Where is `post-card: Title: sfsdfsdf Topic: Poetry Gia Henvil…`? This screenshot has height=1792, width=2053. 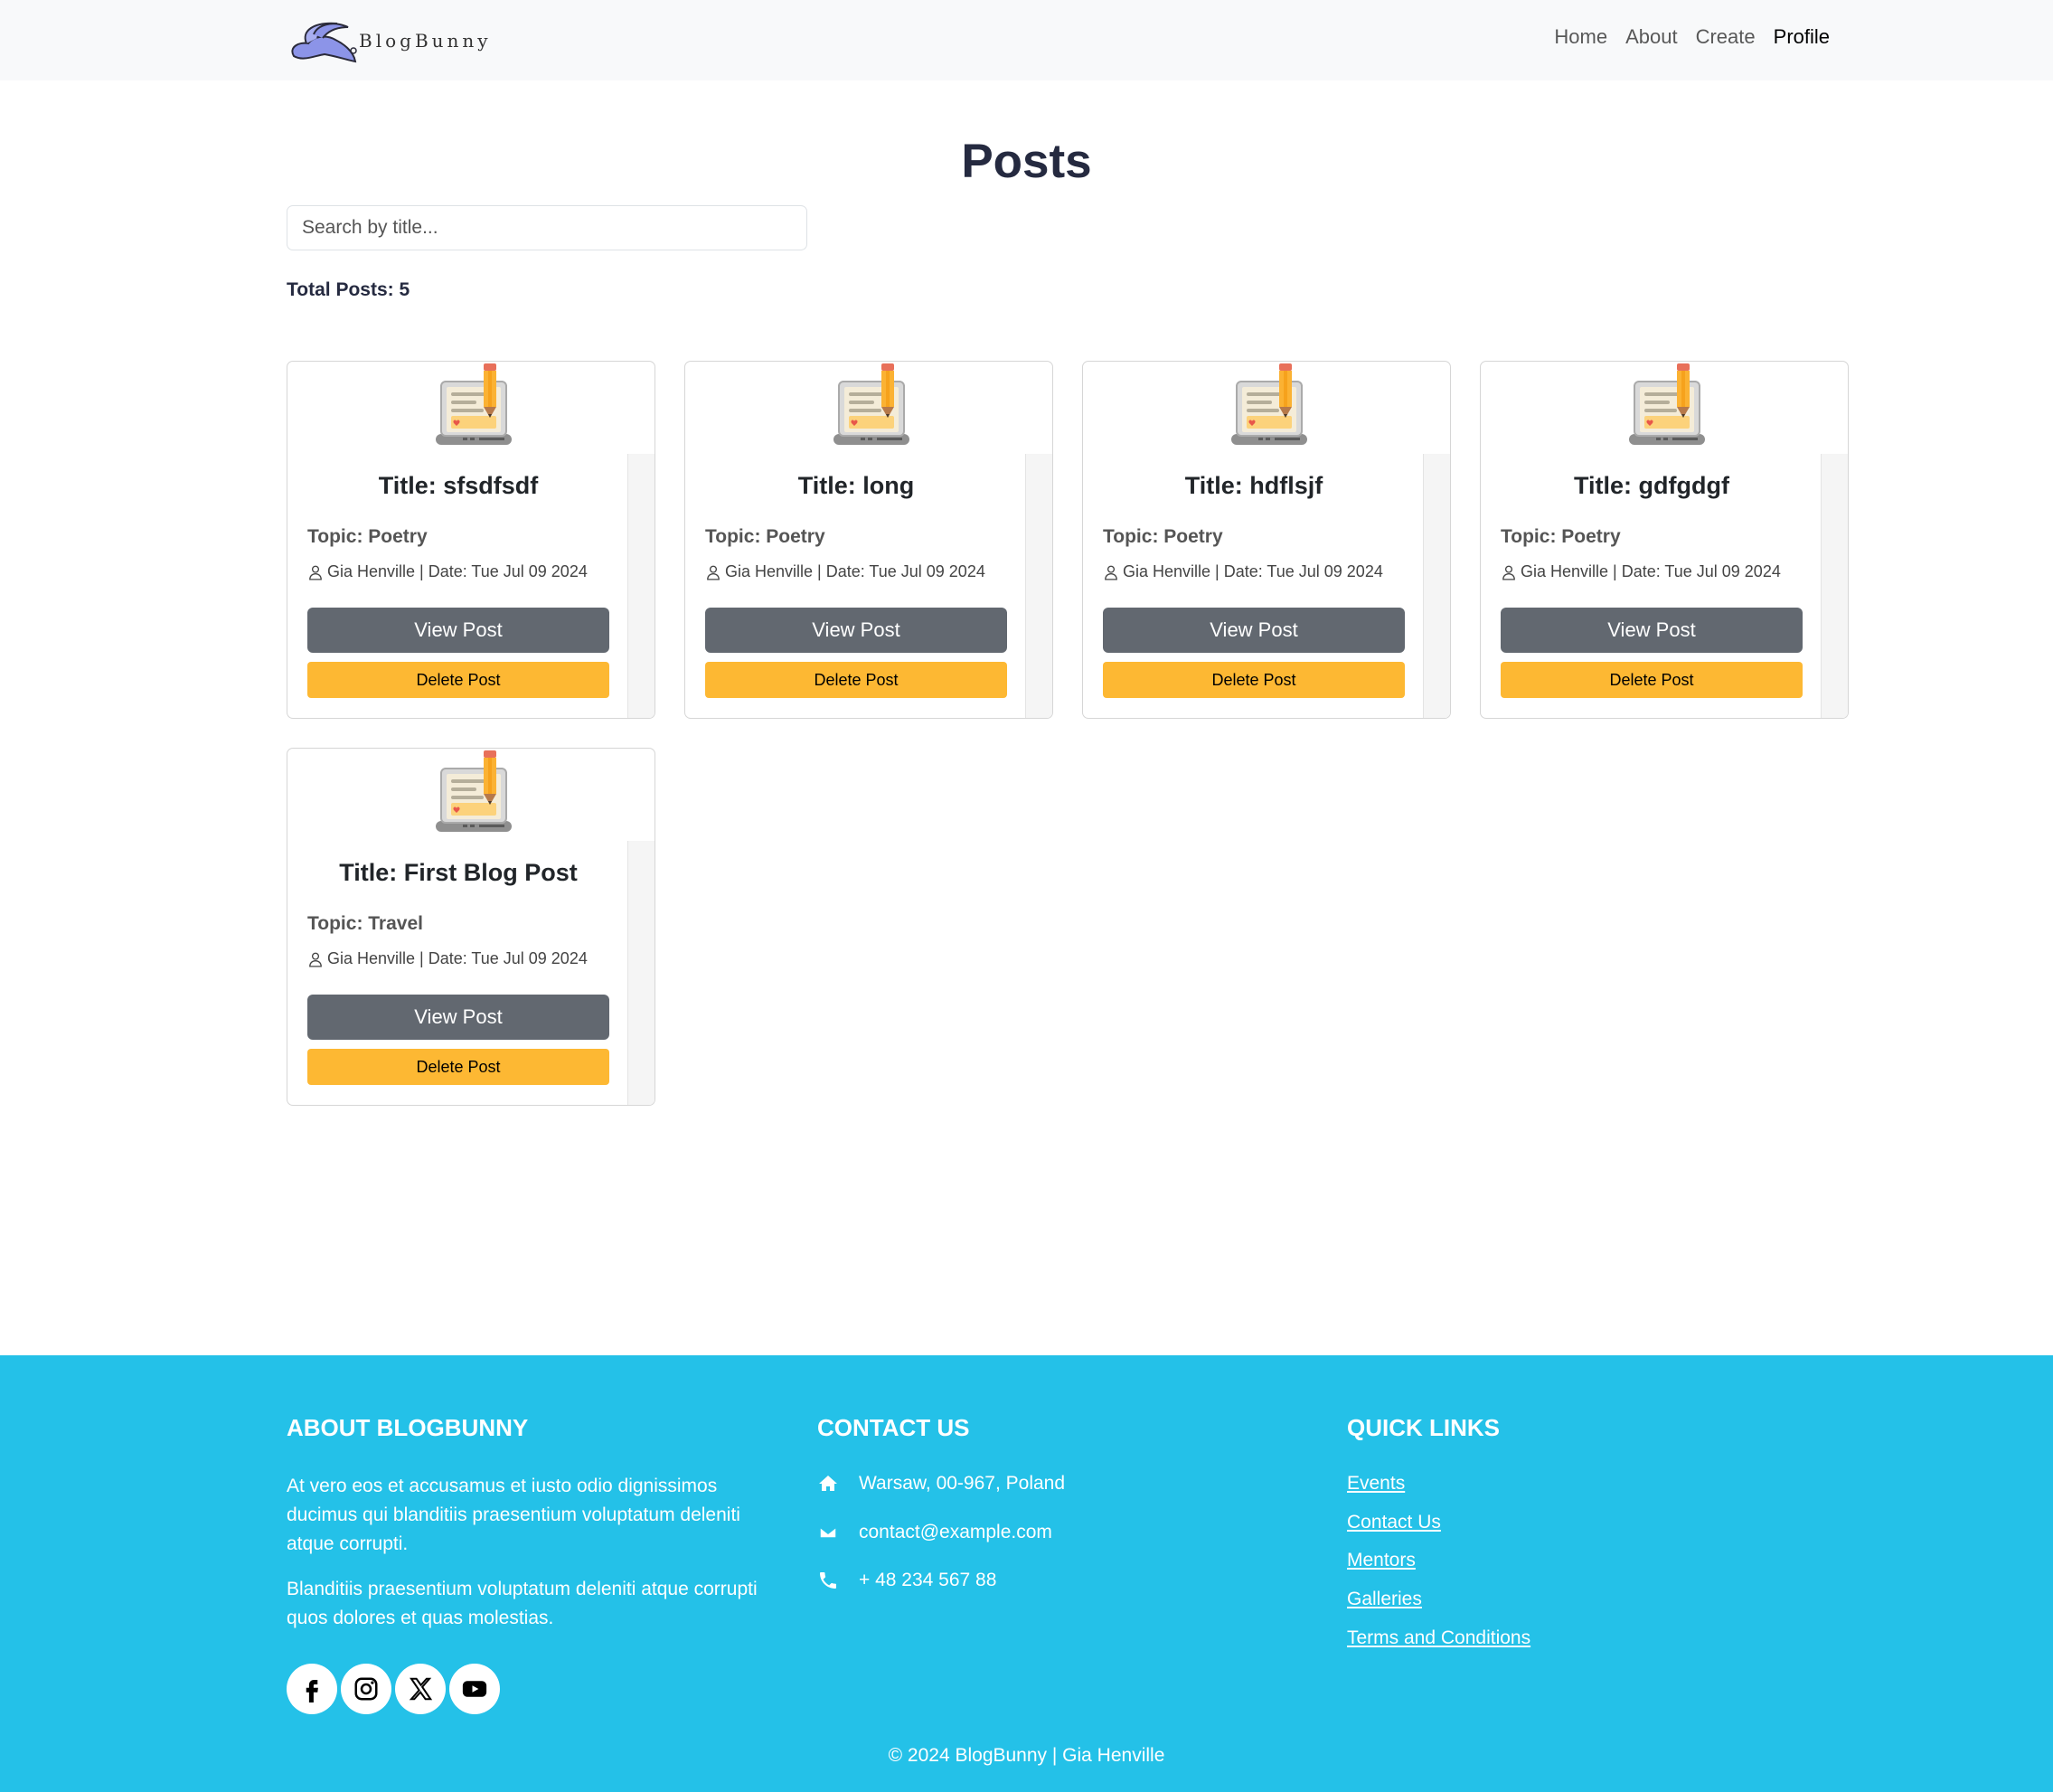 post-card: Title: sfsdfsdf Topic: Poetry Gia Henvil… is located at coordinates (471, 540).